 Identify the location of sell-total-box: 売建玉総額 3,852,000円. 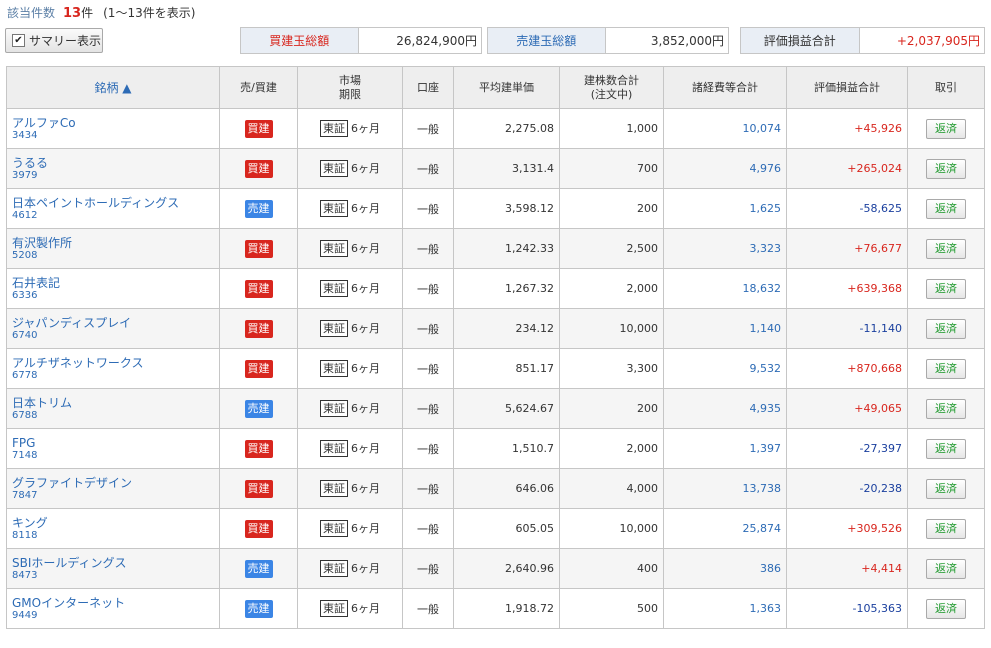
(608, 40).